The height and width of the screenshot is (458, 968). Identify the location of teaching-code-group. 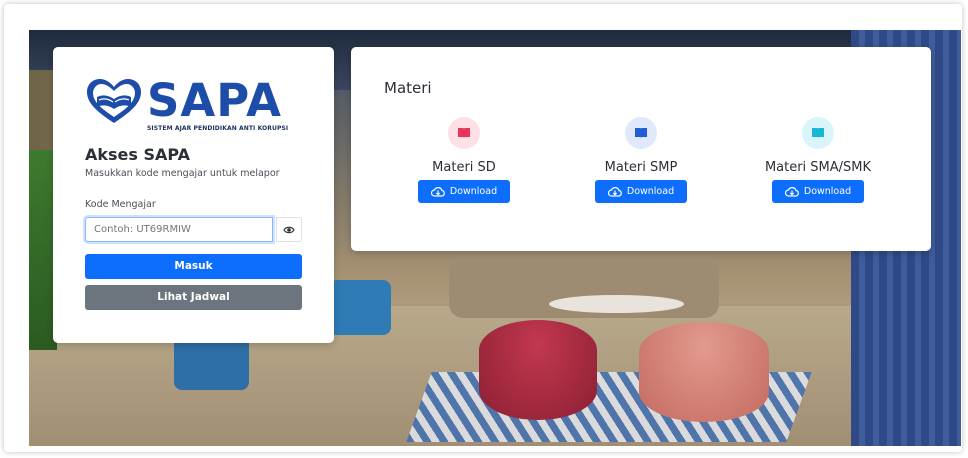
(193, 230).